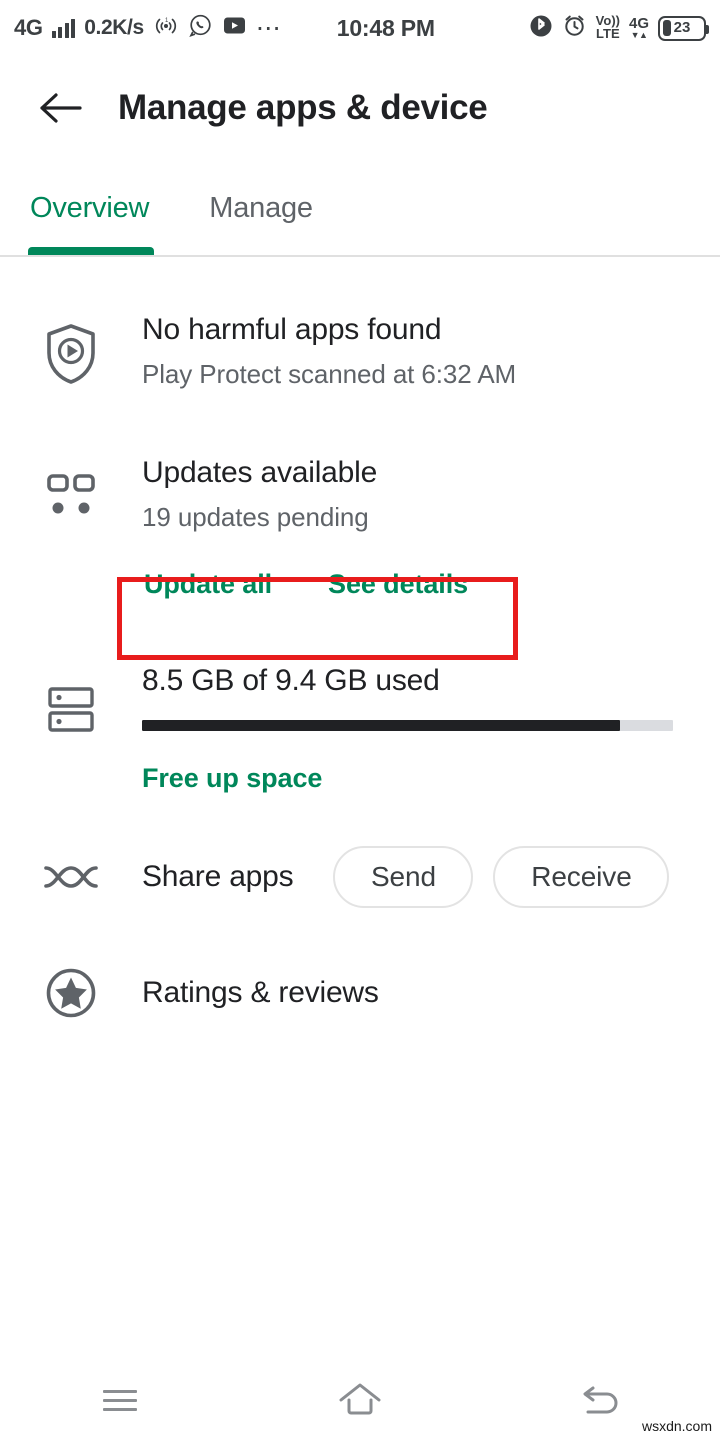  Describe the element at coordinates (71, 349) in the screenshot. I see `play-protect-shield-icon` at that location.